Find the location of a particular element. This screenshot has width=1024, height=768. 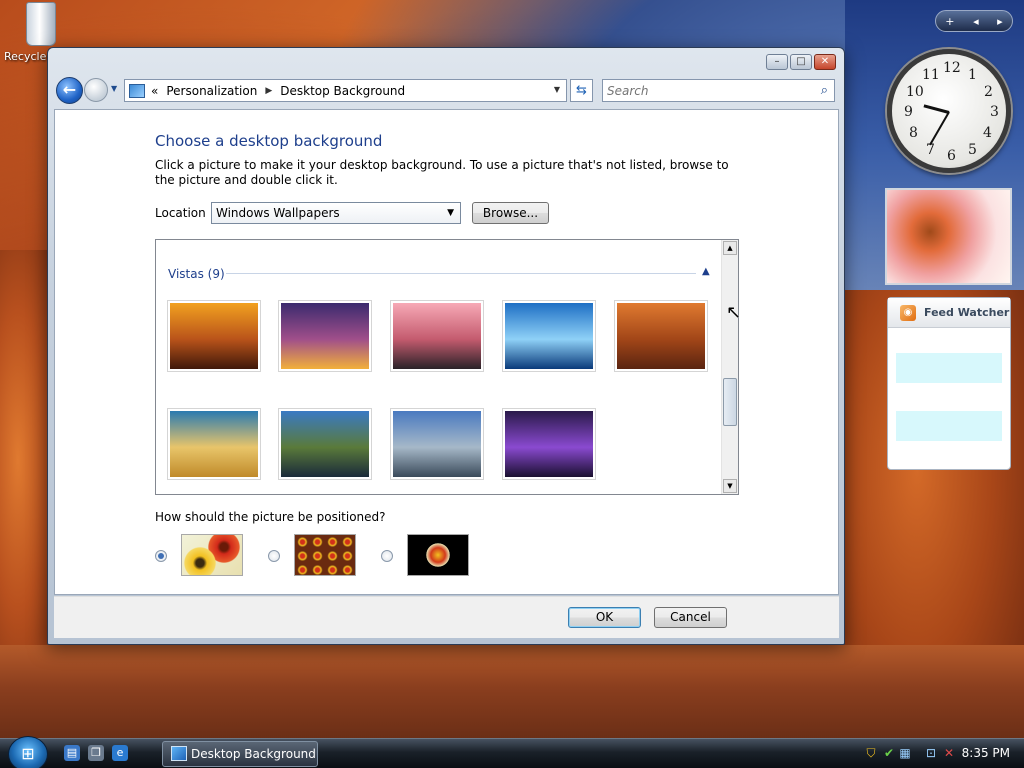

rss-icon: ◉ is located at coordinates (908, 312).